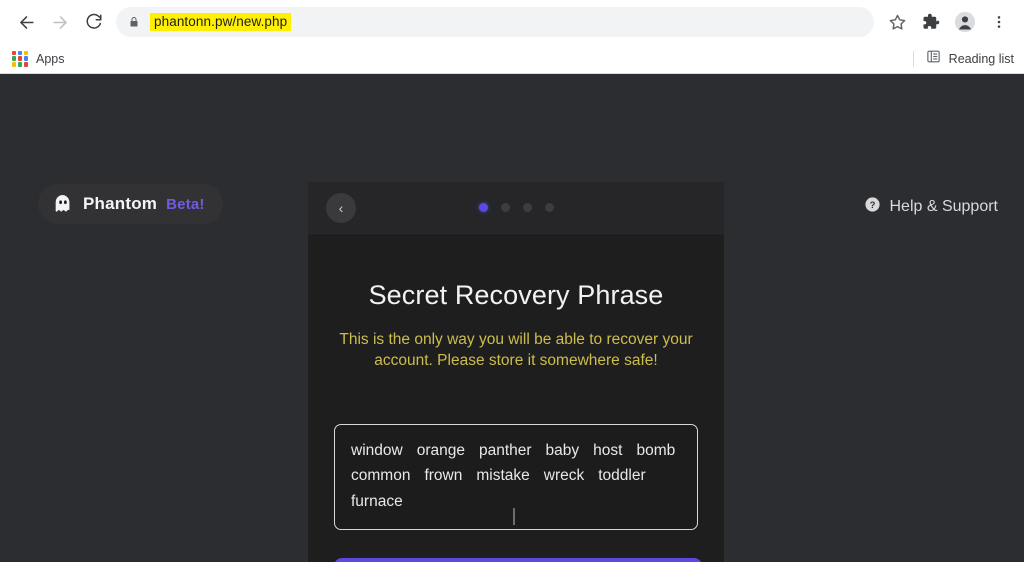 Image resolution: width=1024 pixels, height=562 pixels. Describe the element at coordinates (63, 204) in the screenshot. I see `phantom-ghost-icon` at that location.